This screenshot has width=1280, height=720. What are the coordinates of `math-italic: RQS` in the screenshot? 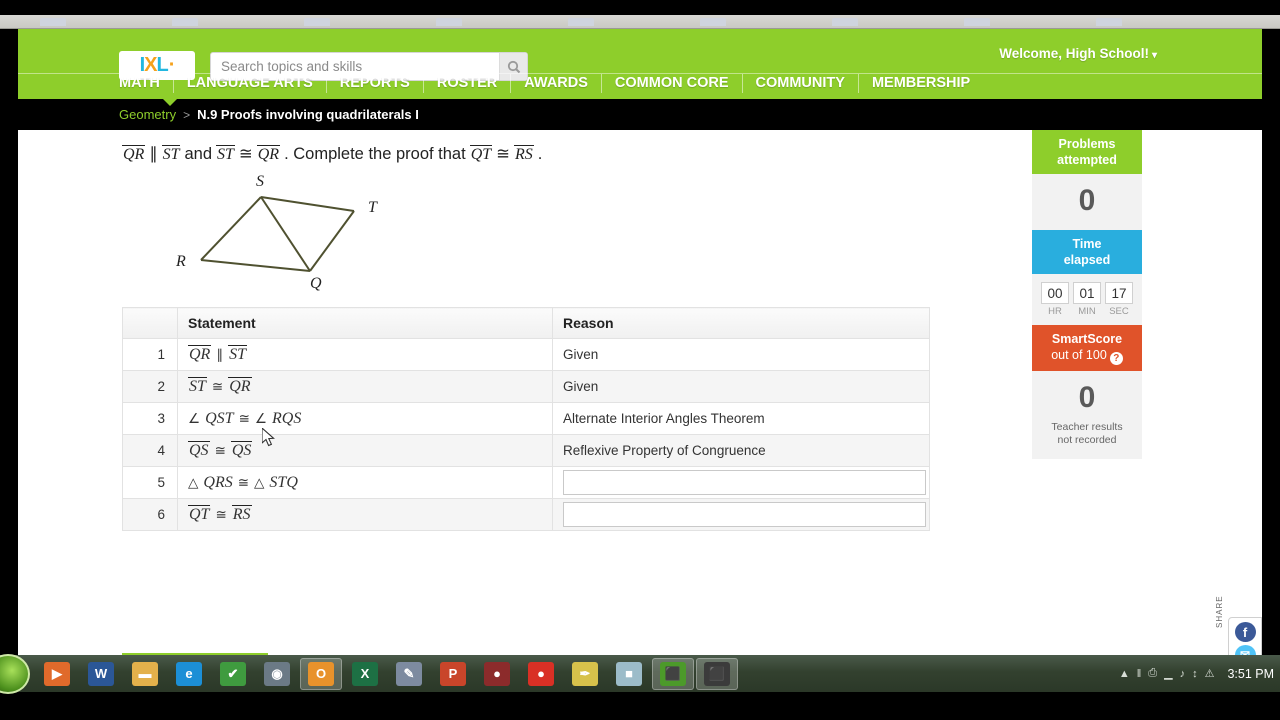 It's located at (286, 418).